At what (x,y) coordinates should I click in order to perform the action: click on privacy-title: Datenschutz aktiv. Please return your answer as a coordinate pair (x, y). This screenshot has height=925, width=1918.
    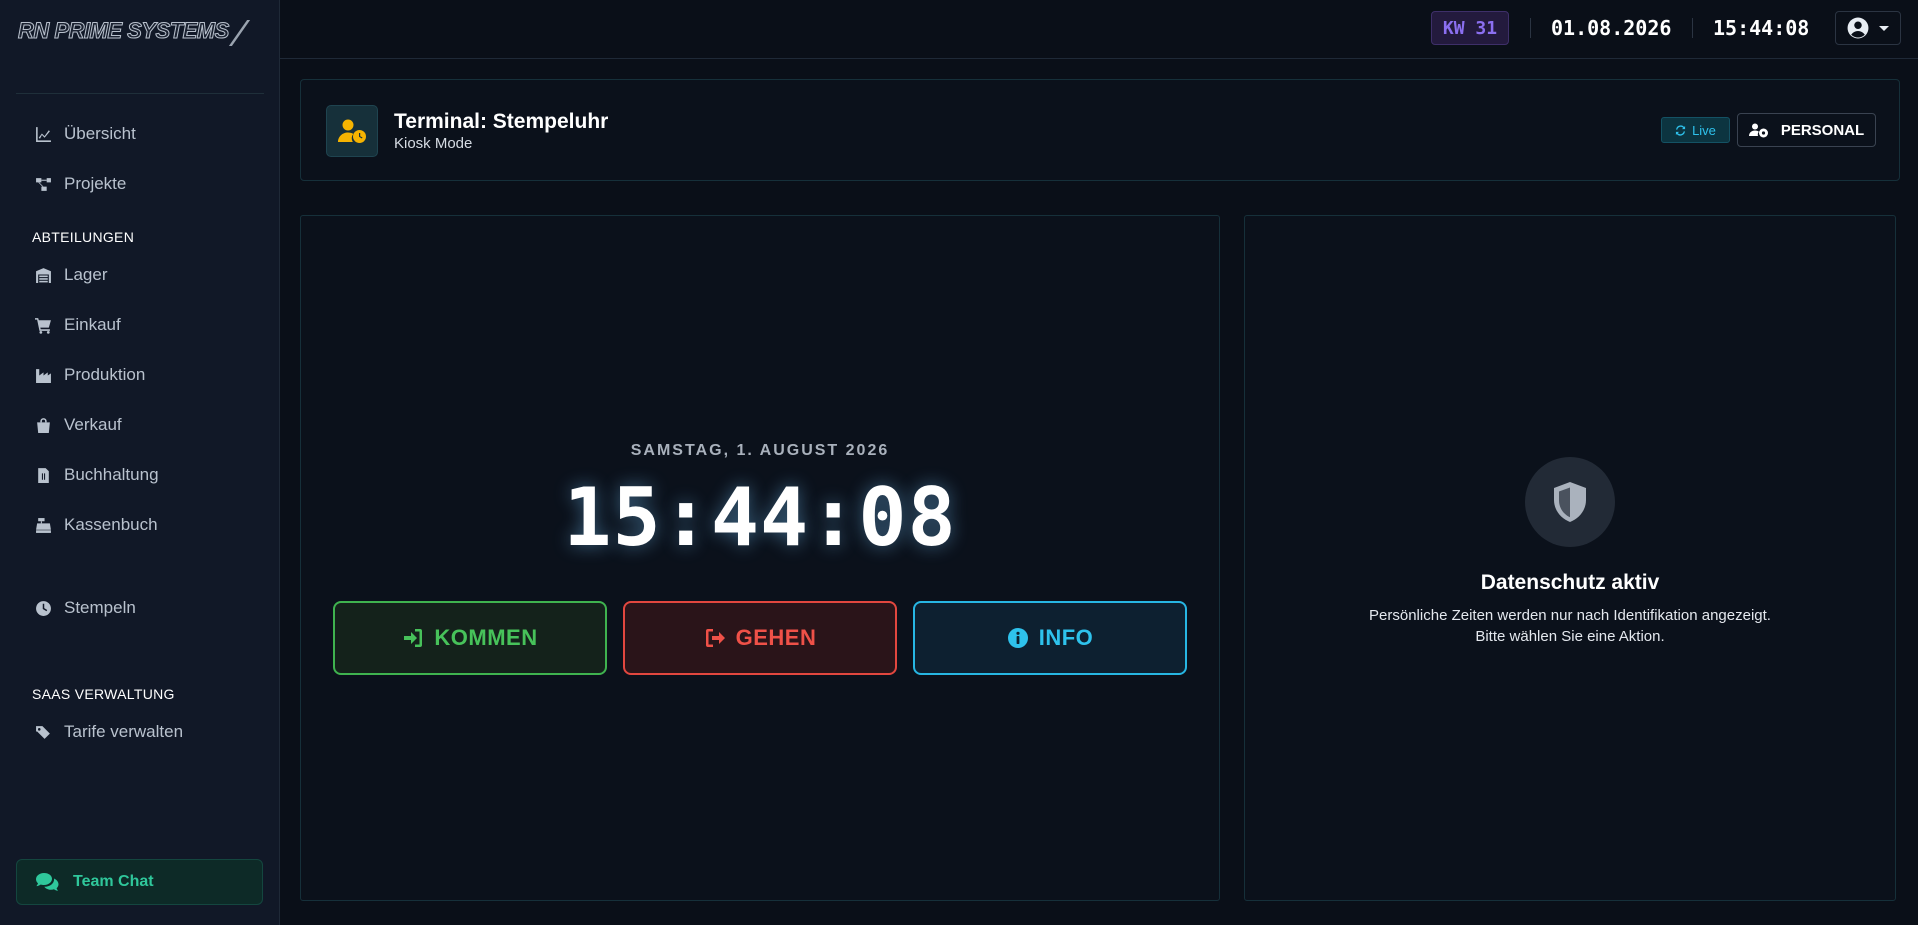
    Looking at the image, I should click on (1570, 582).